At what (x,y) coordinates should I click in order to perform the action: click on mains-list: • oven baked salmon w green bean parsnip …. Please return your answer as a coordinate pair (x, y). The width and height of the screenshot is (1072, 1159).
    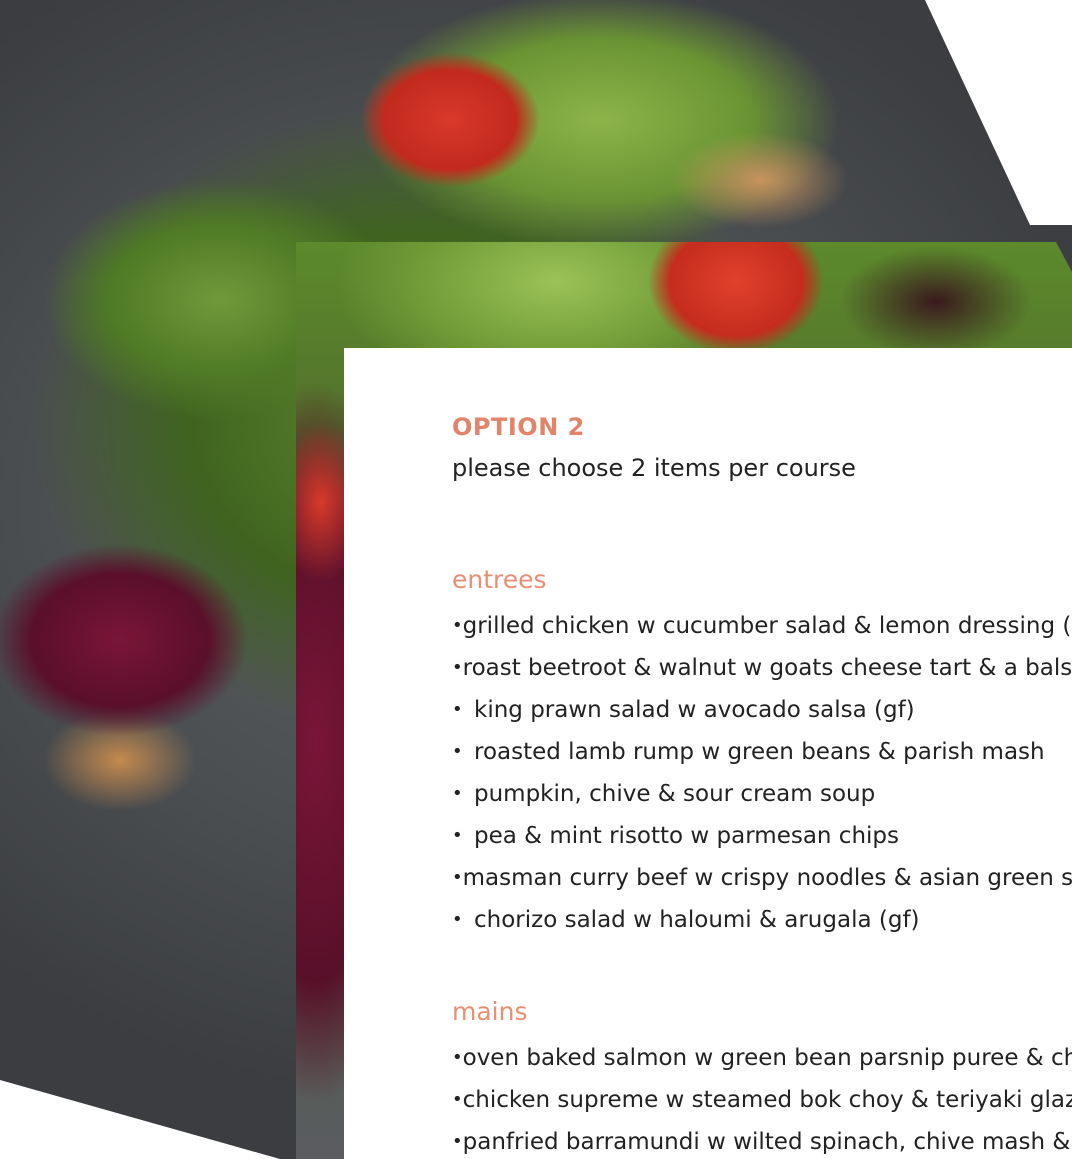
    Looking at the image, I should click on (762, 1098).